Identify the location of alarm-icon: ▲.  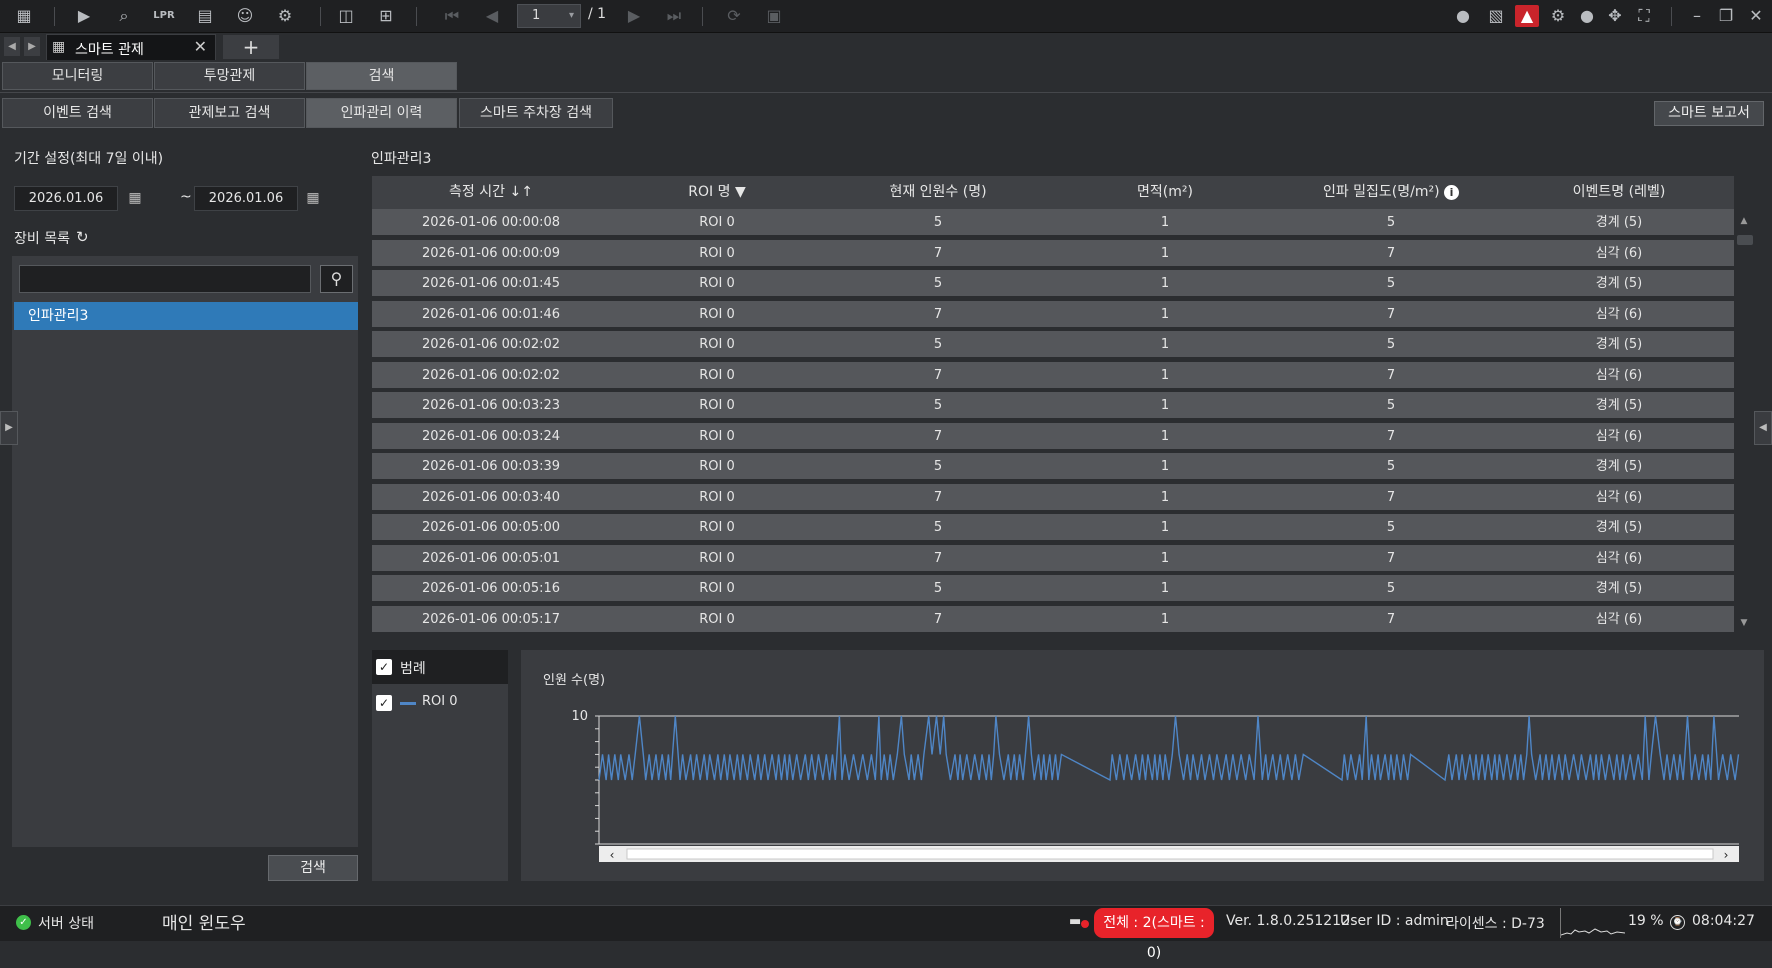
(1527, 16).